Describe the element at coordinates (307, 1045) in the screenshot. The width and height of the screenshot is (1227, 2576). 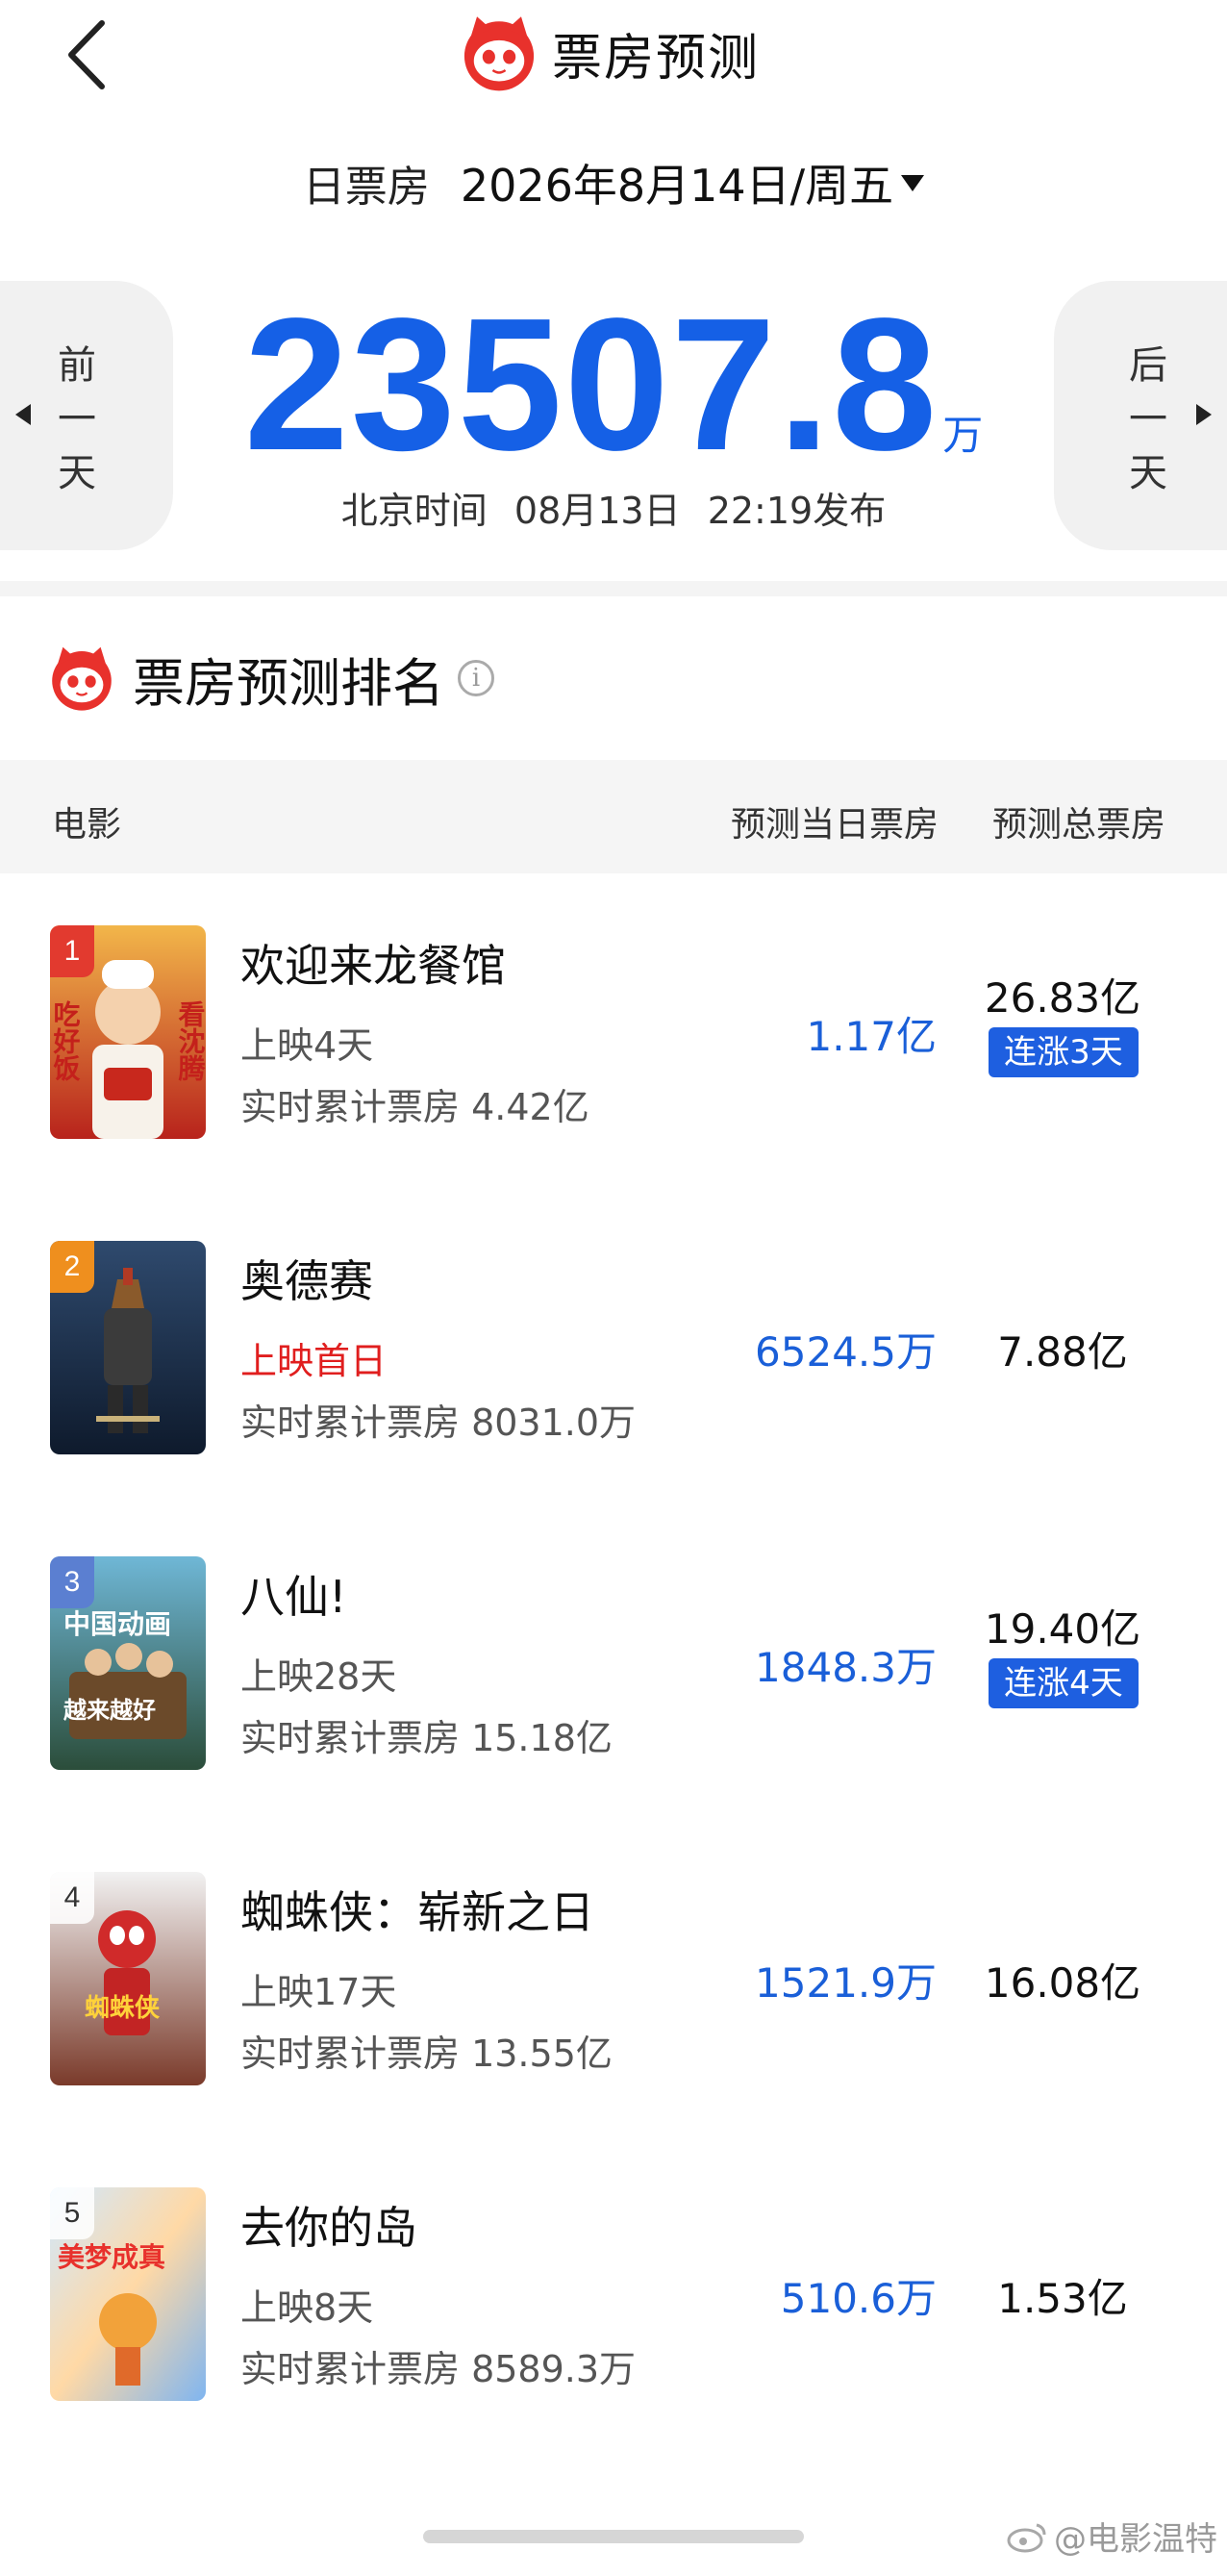
I see `release-days: 上映4天` at that location.